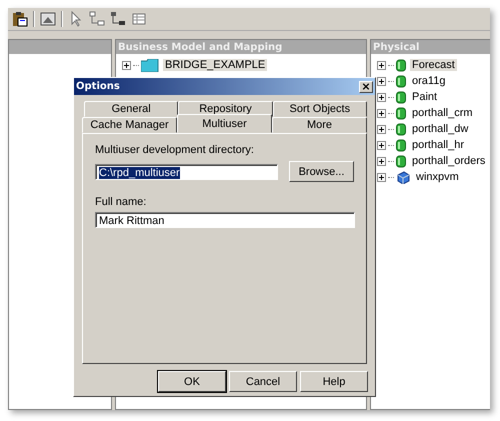 Image resolution: width=500 pixels, height=421 pixels. Describe the element at coordinates (449, 161) in the screenshot. I see `tree-item: porthall_orders` at that location.